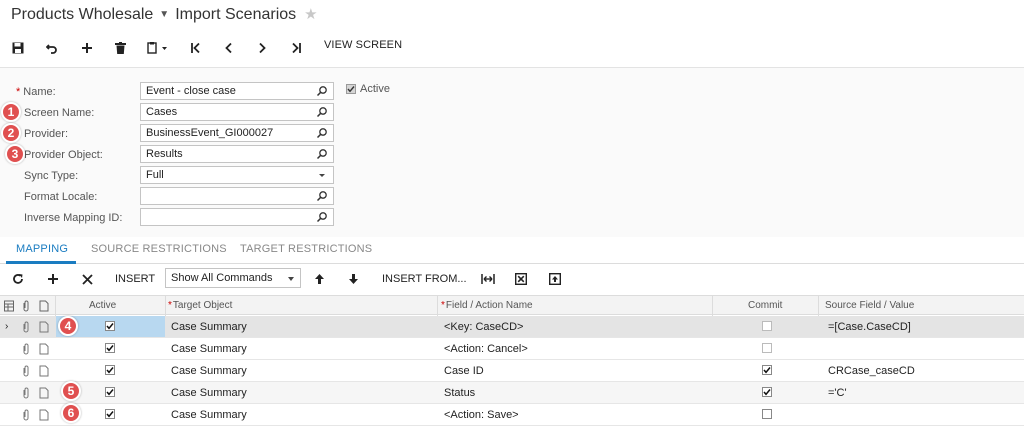  Describe the element at coordinates (11, 112) in the screenshot. I see `callout-marker: 1` at that location.